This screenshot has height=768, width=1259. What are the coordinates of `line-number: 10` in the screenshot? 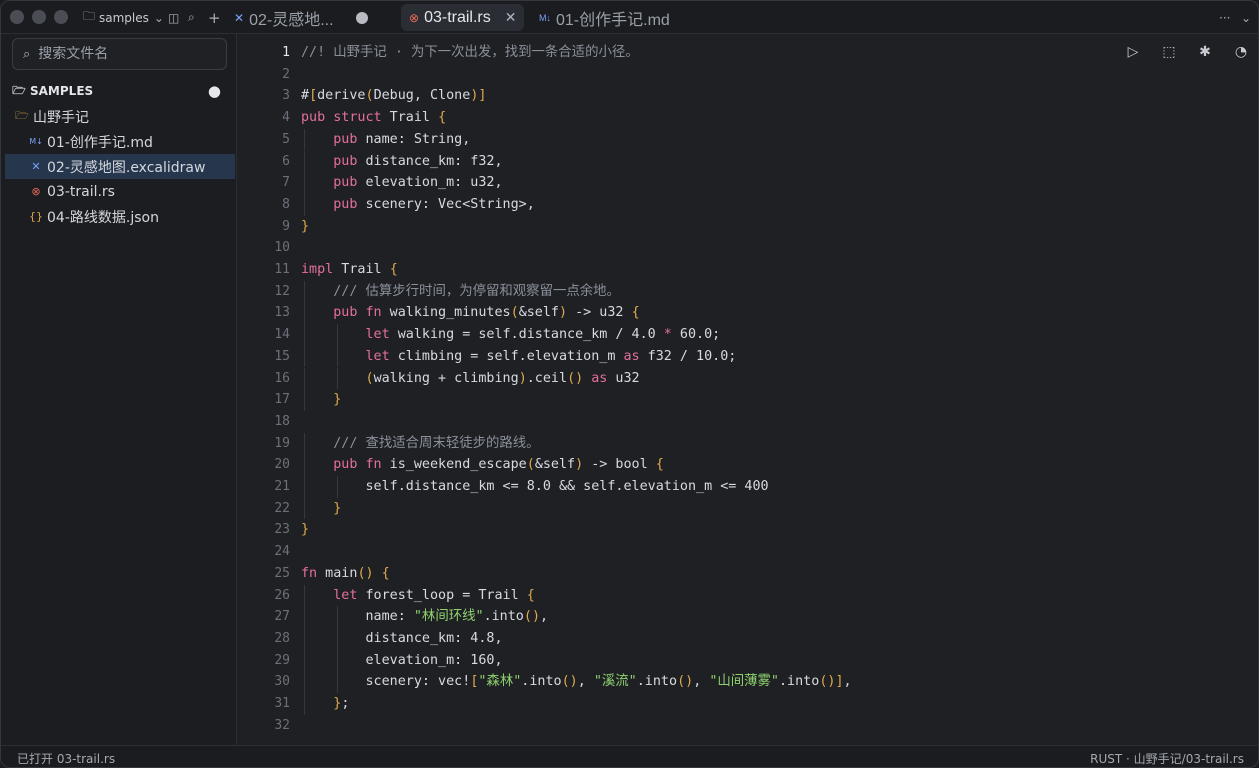 It's located at (282, 248).